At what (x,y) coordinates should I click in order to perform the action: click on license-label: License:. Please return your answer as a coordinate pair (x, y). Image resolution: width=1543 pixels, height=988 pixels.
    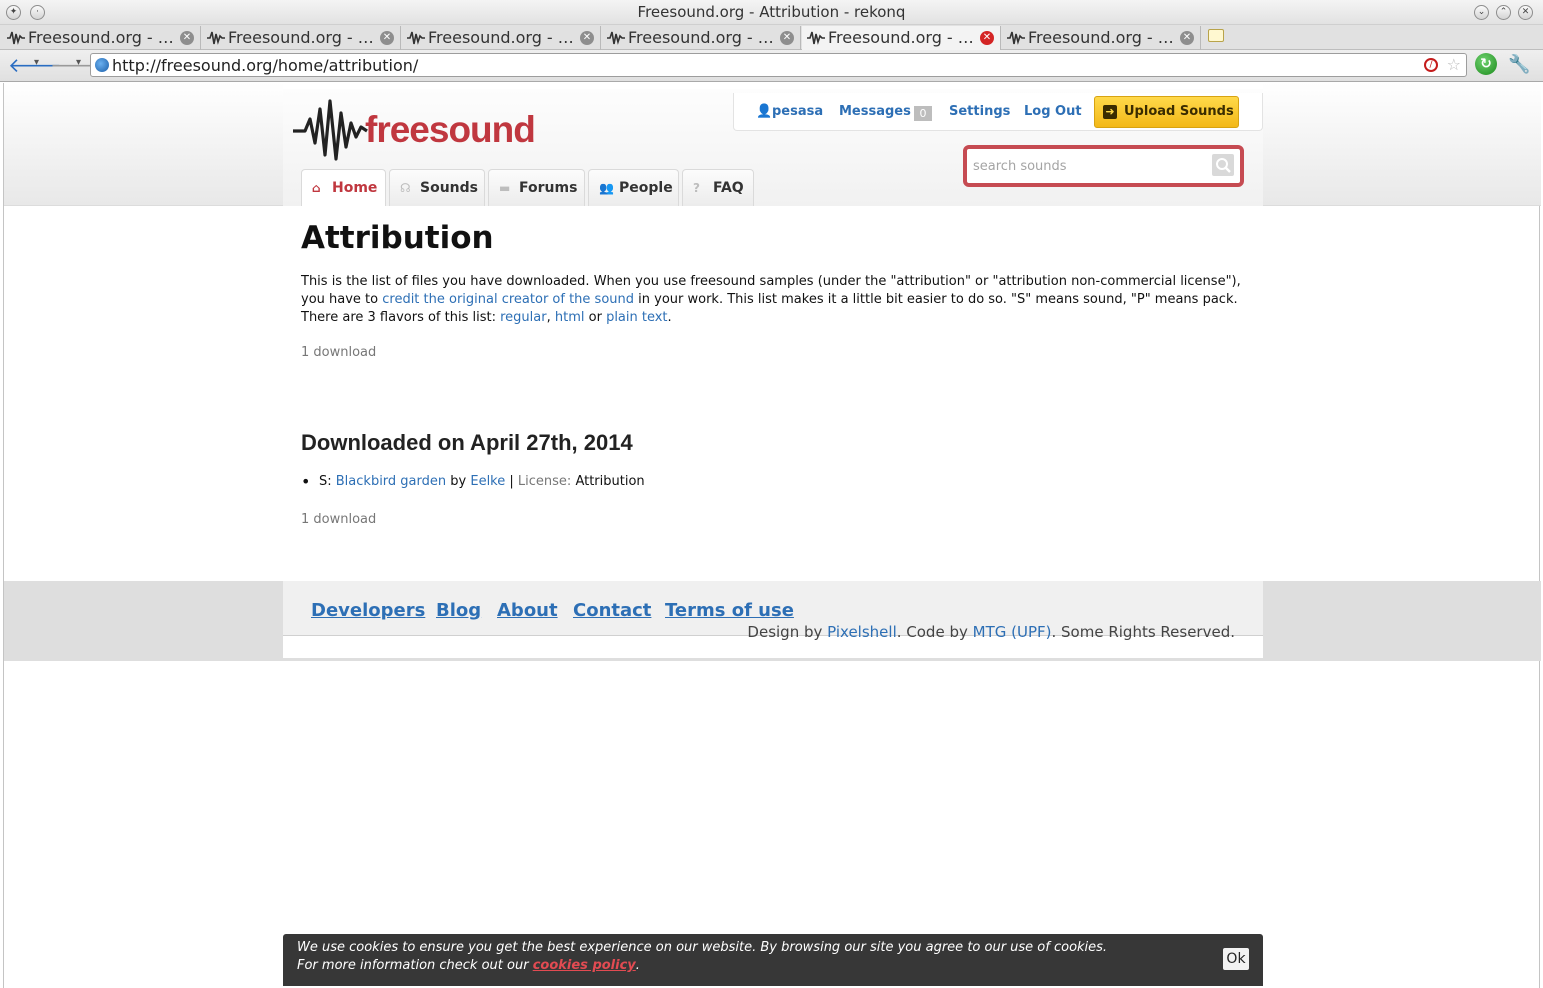
    Looking at the image, I should click on (546, 481).